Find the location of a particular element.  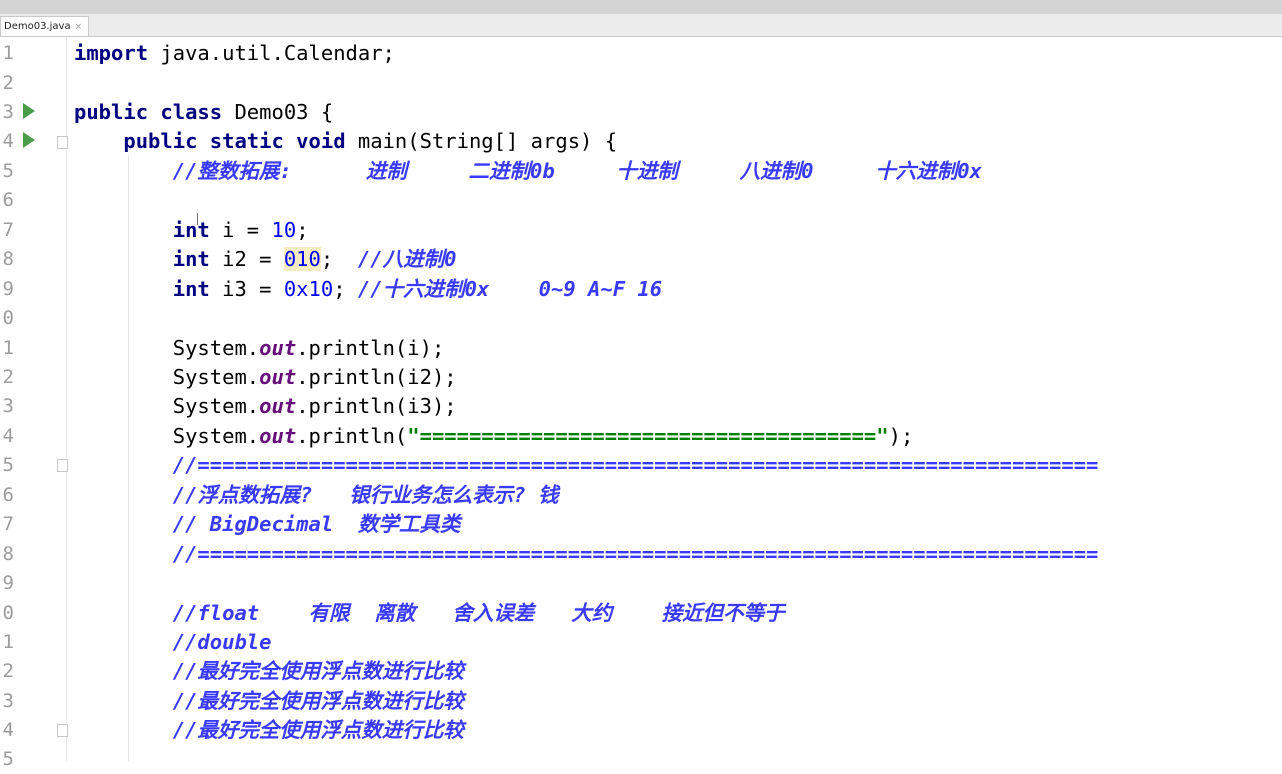

comment: //整数拓展: 进制 二进制0b 十进制 八进制0 十六进制0x is located at coordinates (577, 171).